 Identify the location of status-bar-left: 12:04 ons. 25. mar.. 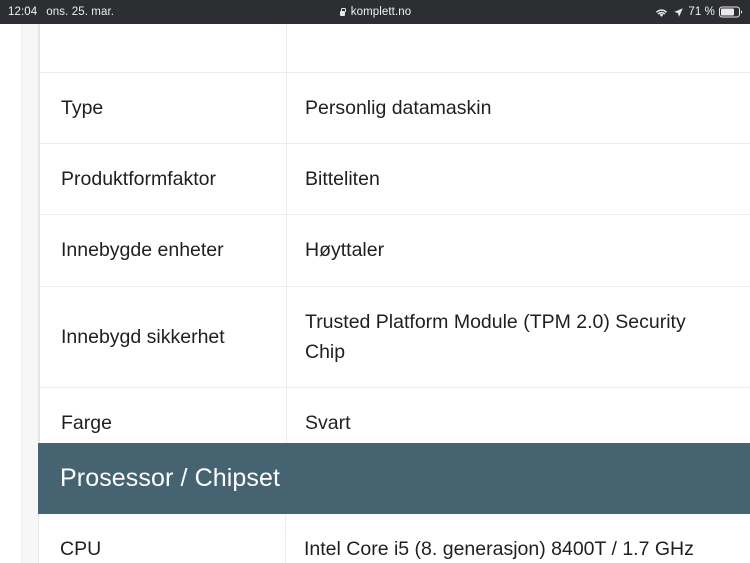
(61, 12).